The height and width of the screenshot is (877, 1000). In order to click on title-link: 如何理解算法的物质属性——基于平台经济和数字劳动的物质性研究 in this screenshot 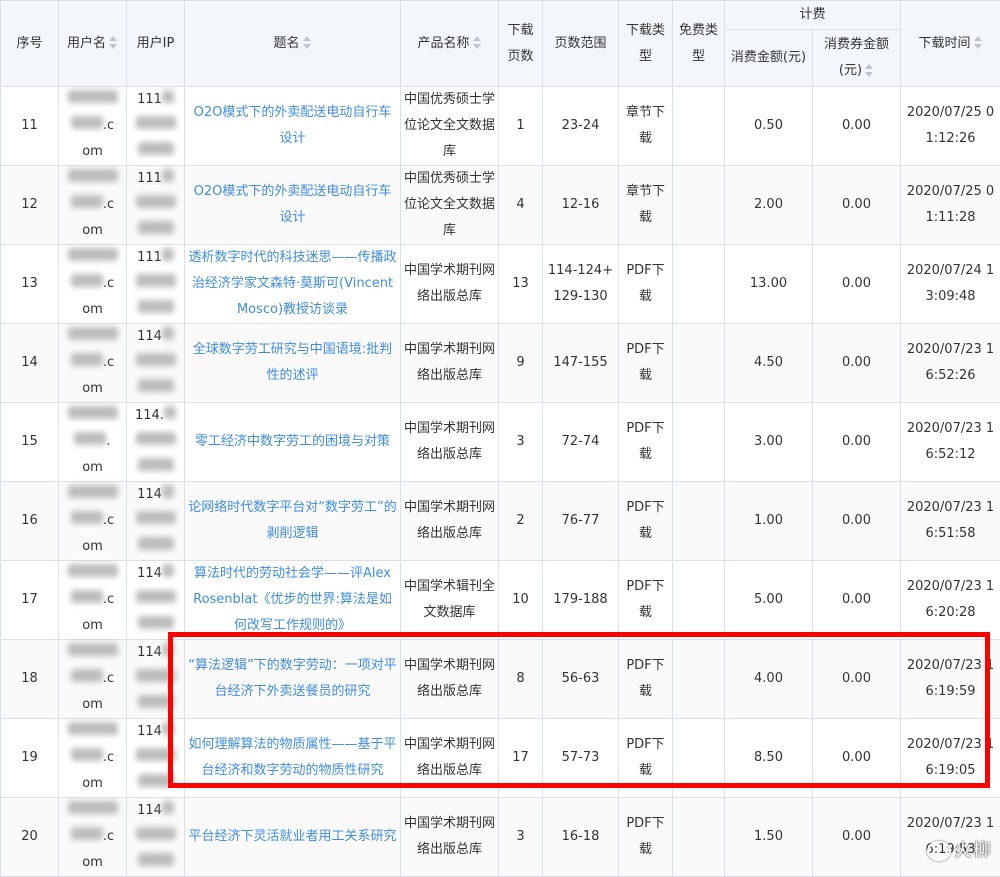, I will do `click(293, 758)`.